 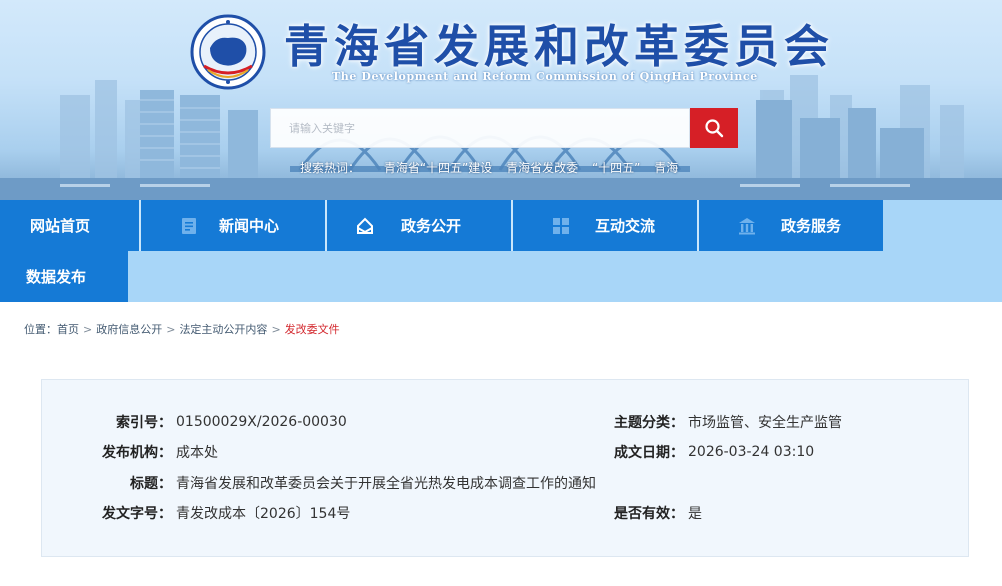 I want to click on breadcrumb: 位置：首页 > 政府信息公开 > 法定主动公开内容 > 发改委文件, so click(x=182, y=329).